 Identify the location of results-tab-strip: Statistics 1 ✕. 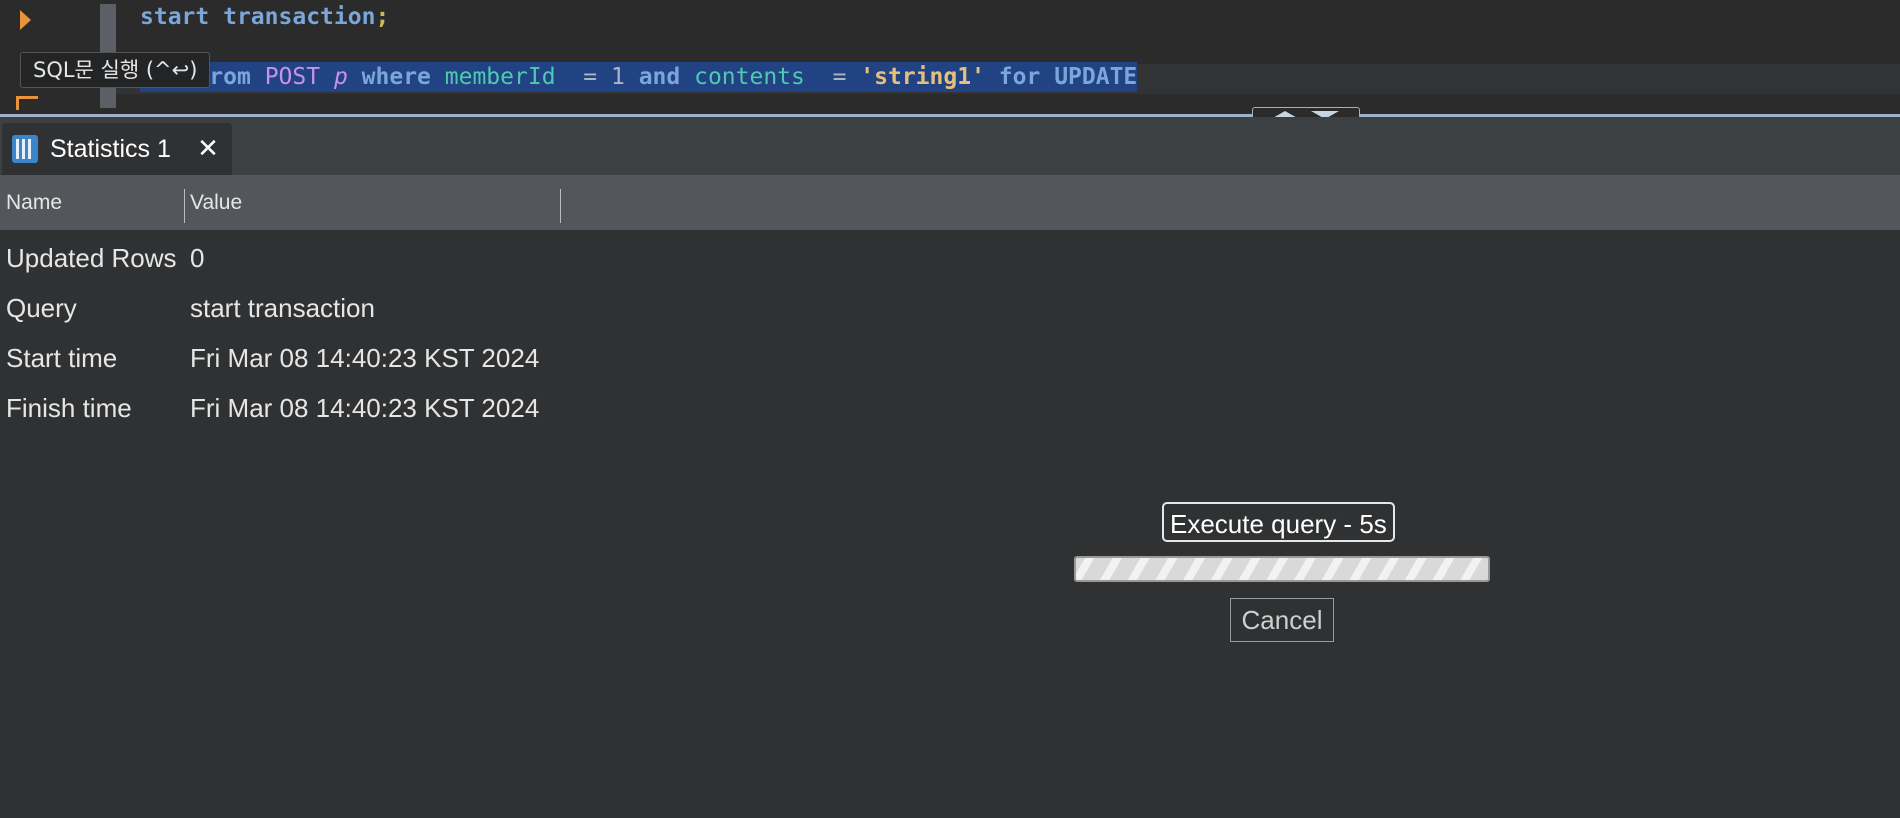
(950, 146).